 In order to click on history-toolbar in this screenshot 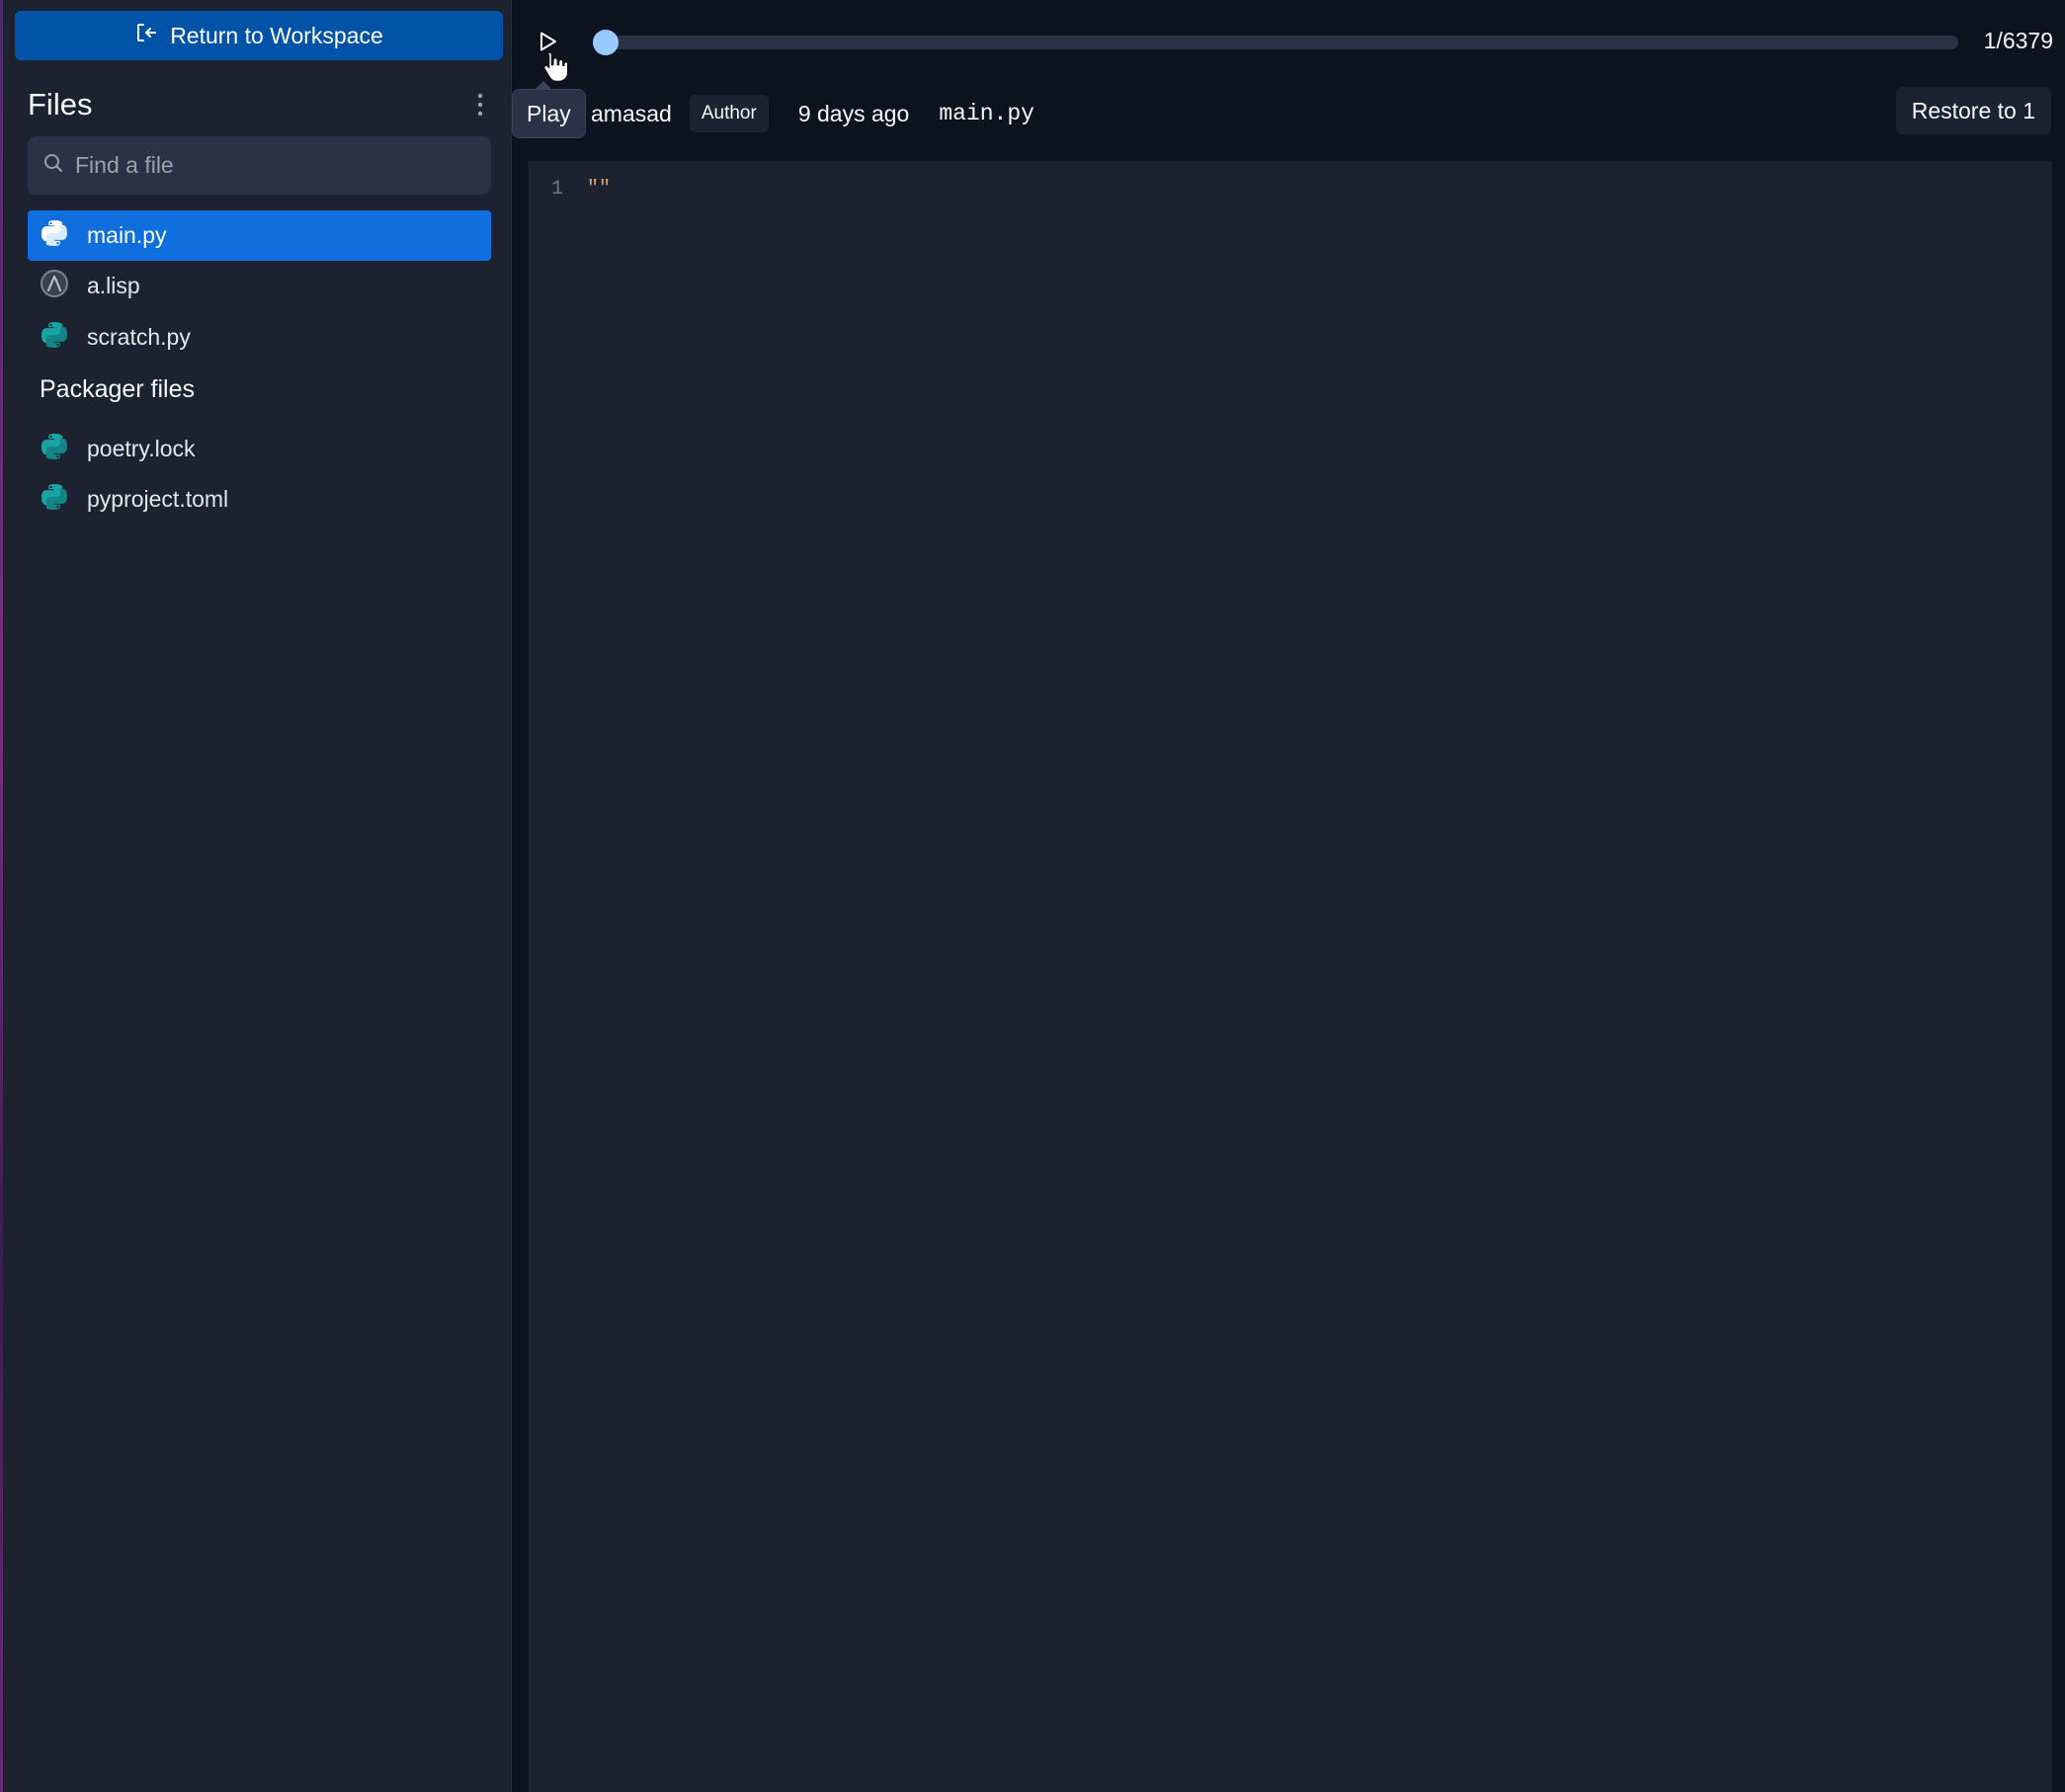, I will do `click(1289, 79)`.